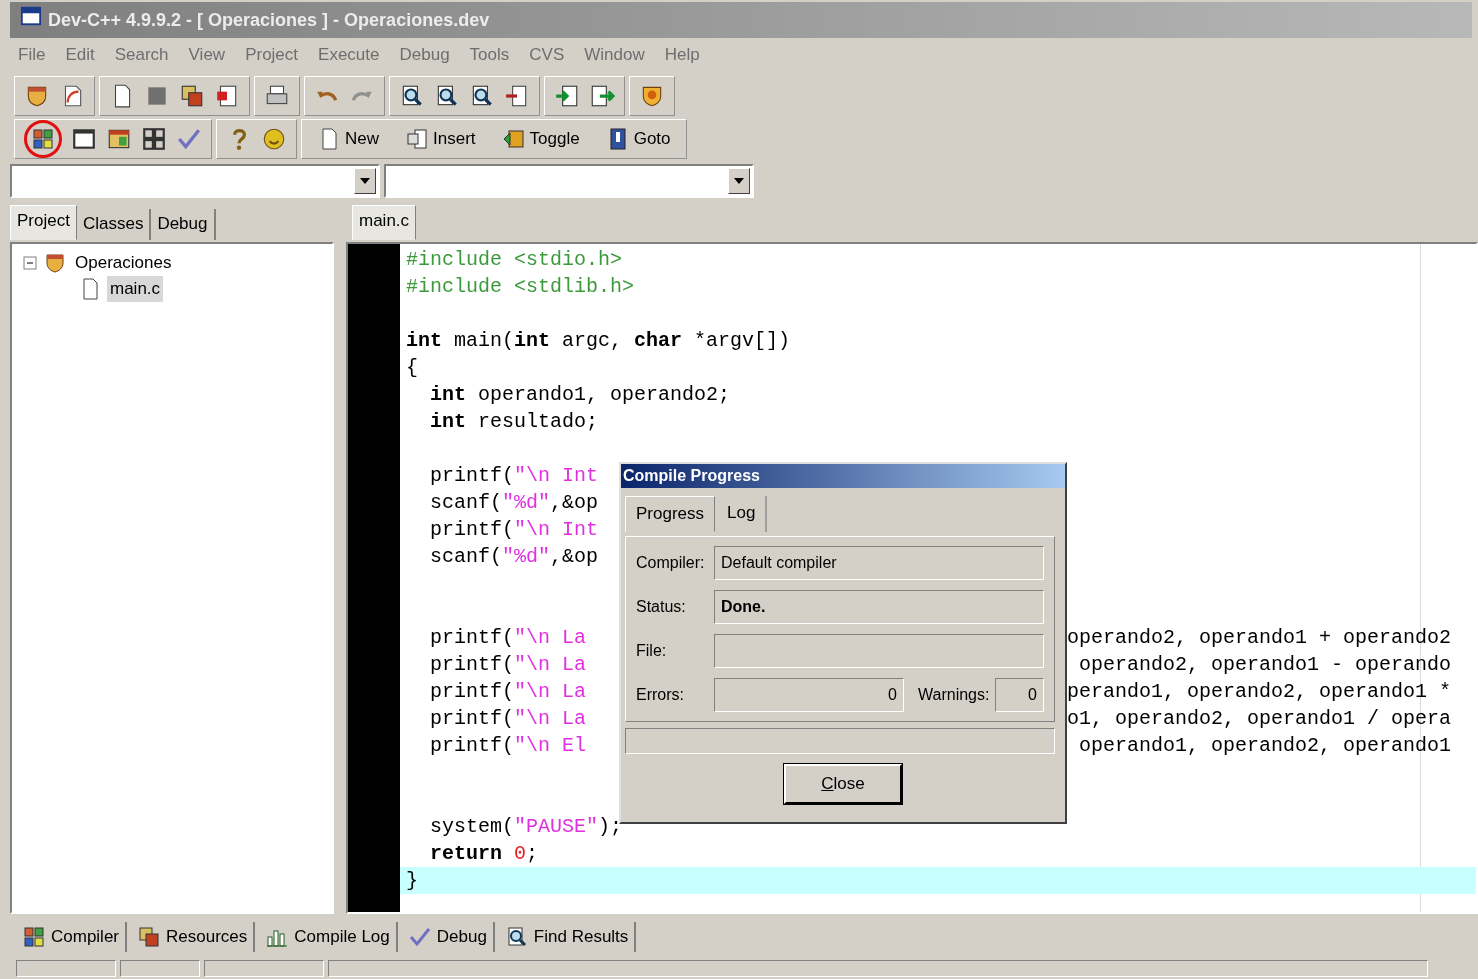  I want to click on toolbar-button: Insert, so click(440, 138).